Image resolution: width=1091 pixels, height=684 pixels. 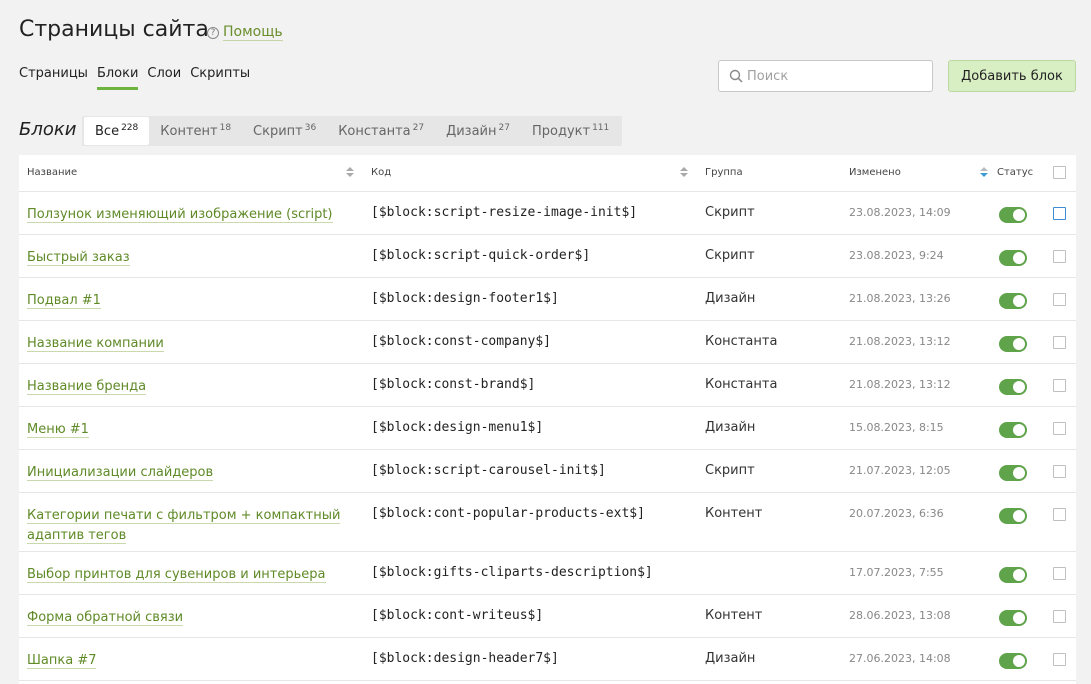 I want to click on page-title: Страницы сайта, so click(x=114, y=29).